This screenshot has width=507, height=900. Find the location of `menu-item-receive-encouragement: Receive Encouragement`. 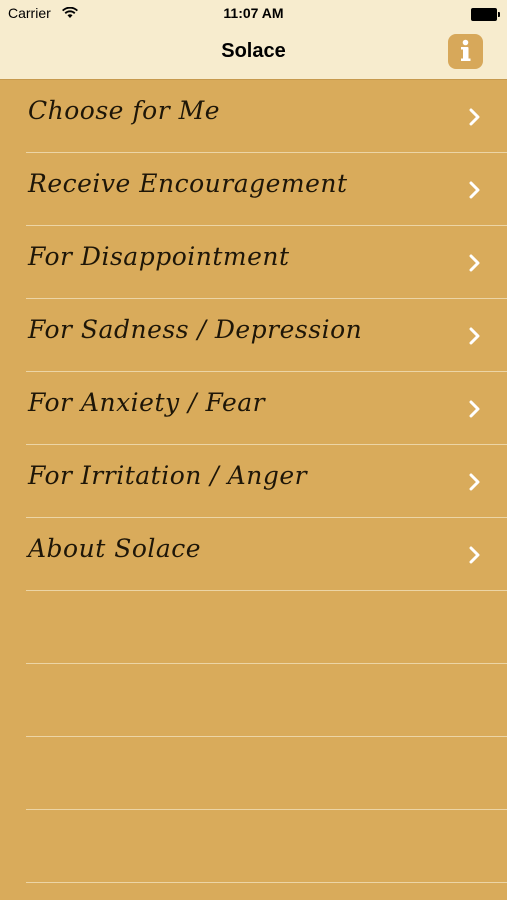

menu-item-receive-encouragement: Receive Encouragement is located at coordinates (253, 189).